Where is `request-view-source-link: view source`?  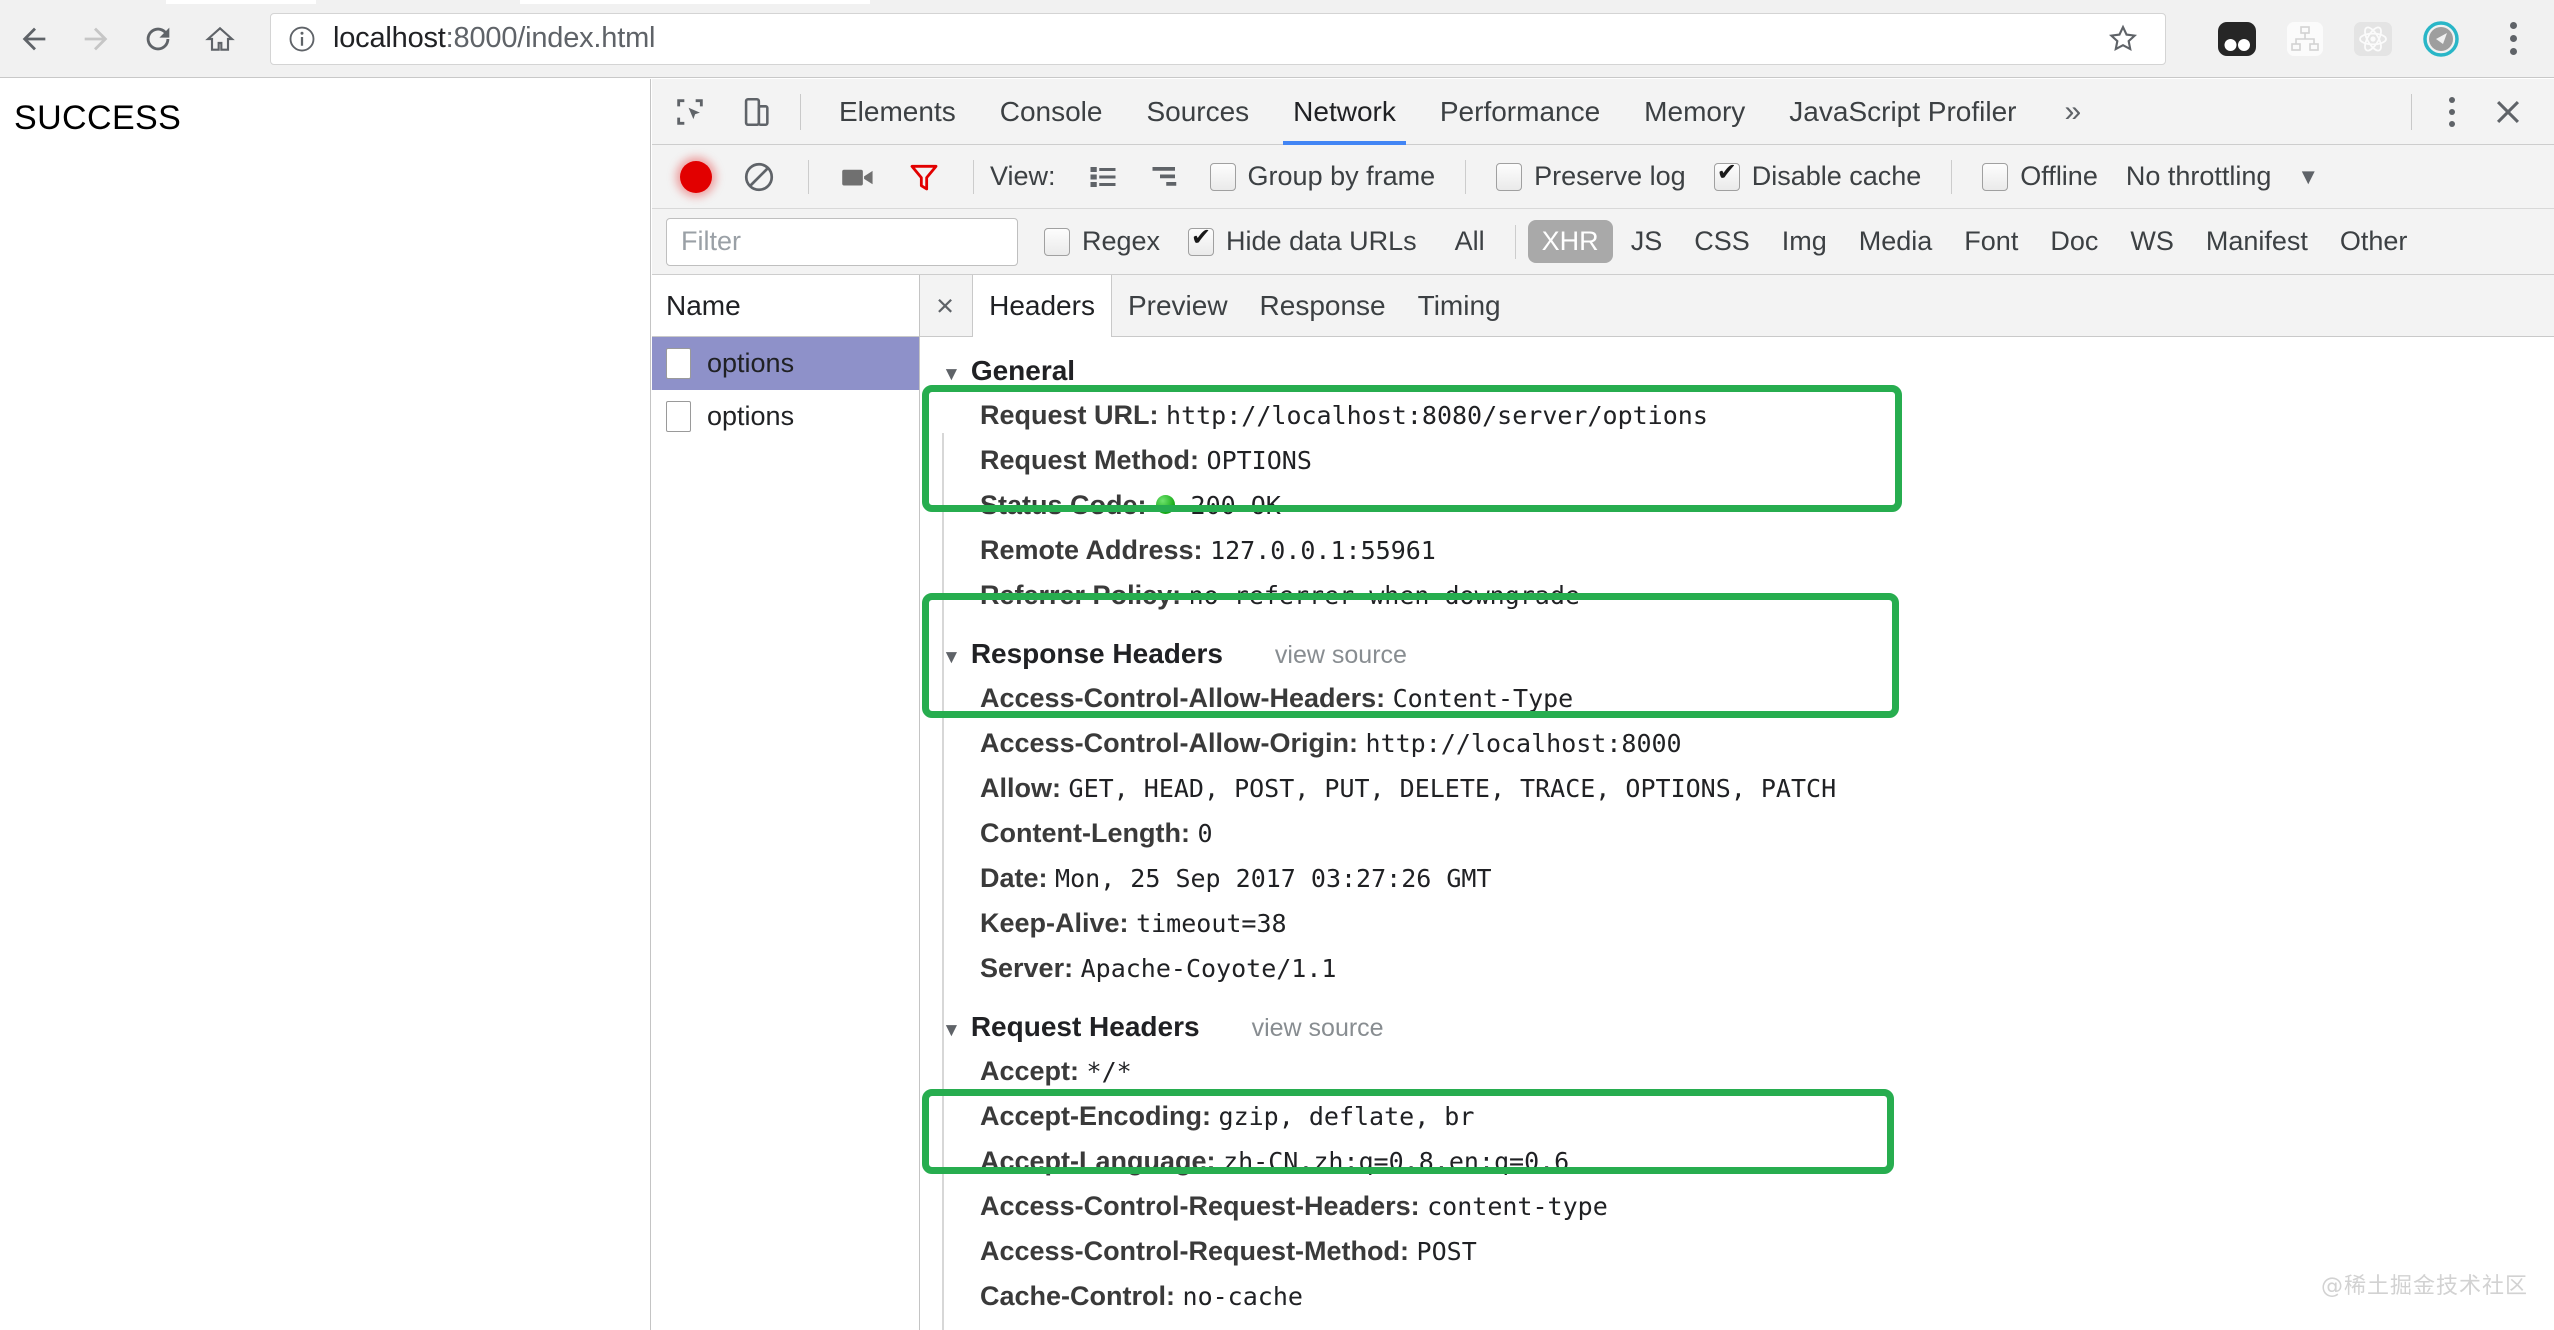 request-view-source-link: view source is located at coordinates (1318, 1028).